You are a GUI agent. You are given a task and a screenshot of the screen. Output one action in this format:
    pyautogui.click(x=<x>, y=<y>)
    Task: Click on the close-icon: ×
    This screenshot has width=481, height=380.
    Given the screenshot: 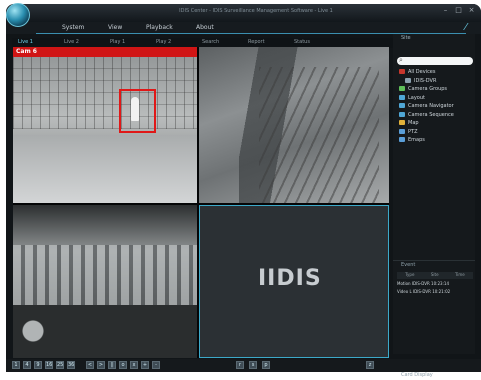 What is the action you would take?
    pyautogui.click(x=471, y=10)
    